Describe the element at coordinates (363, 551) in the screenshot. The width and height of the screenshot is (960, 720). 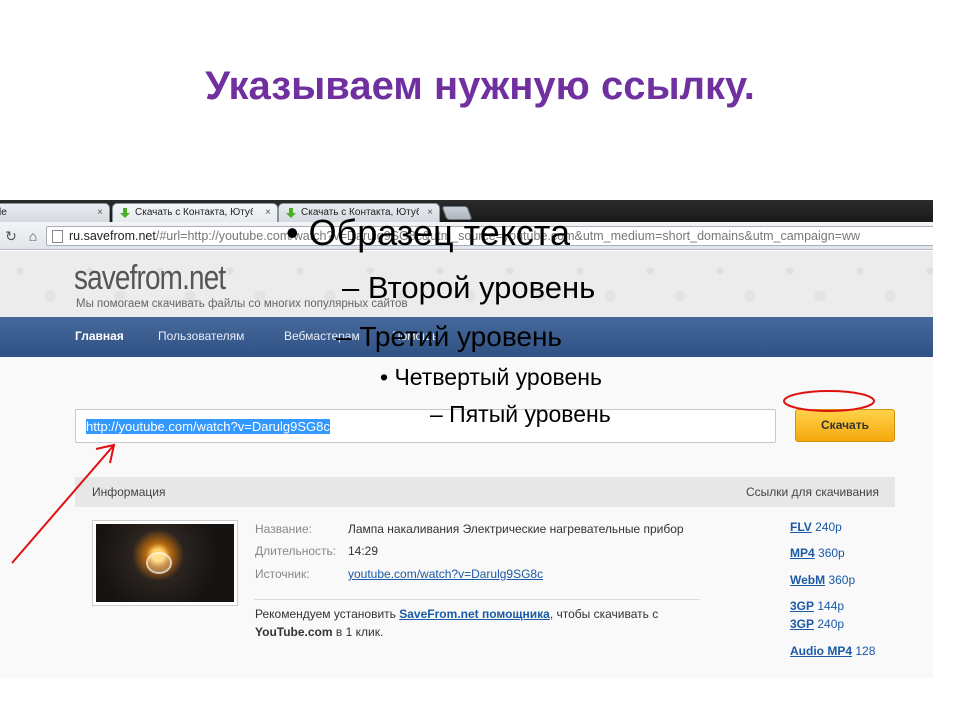
I see `duration-value: 14:29` at that location.